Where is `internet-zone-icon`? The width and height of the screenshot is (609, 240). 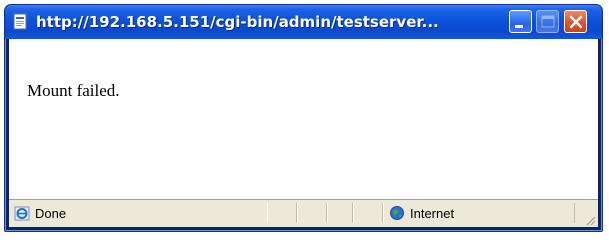 internet-zone-icon is located at coordinates (397, 213).